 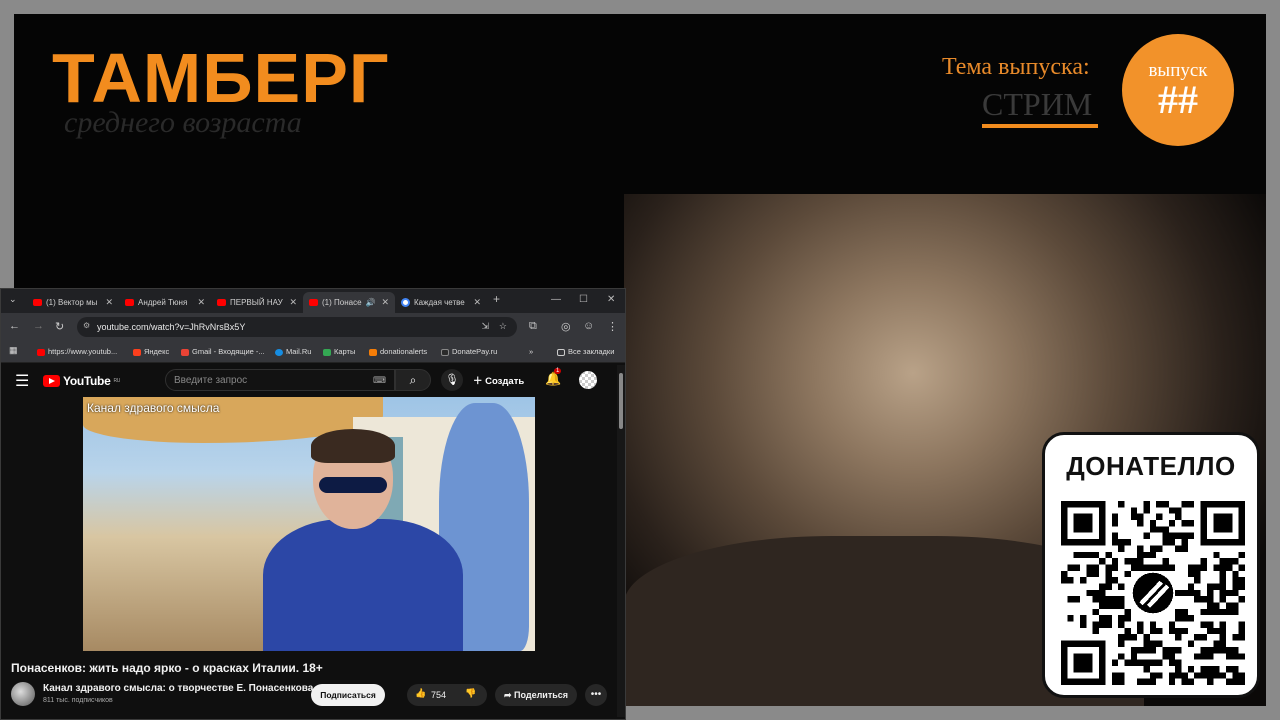 I want to click on mailru-icon, so click(x=279, y=352).